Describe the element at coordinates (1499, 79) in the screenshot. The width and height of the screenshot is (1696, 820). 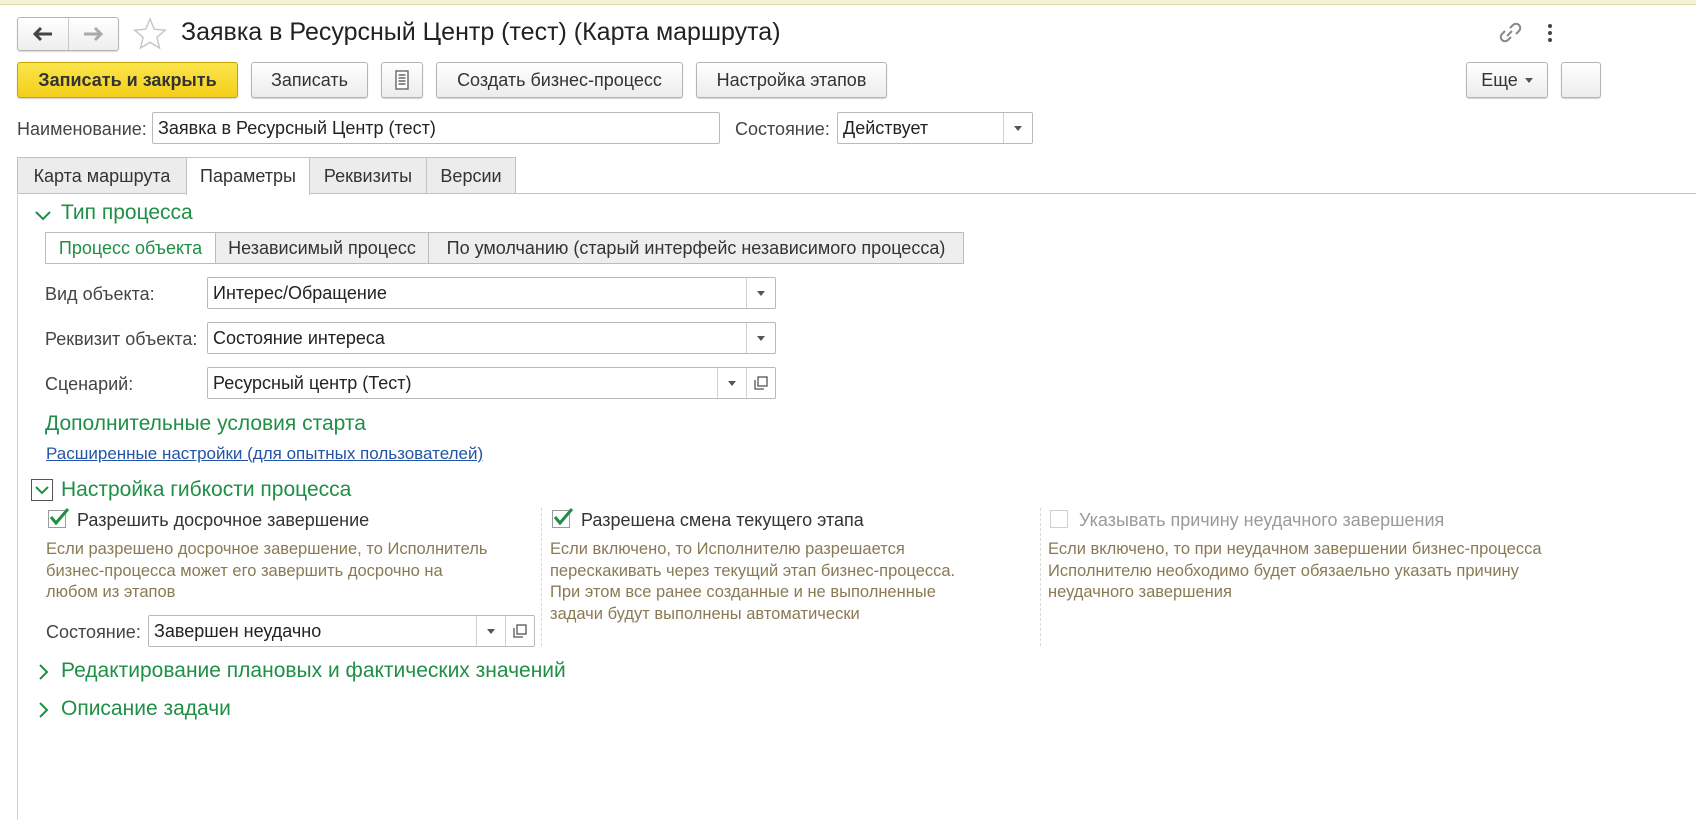
I see `more-label: Еще` at that location.